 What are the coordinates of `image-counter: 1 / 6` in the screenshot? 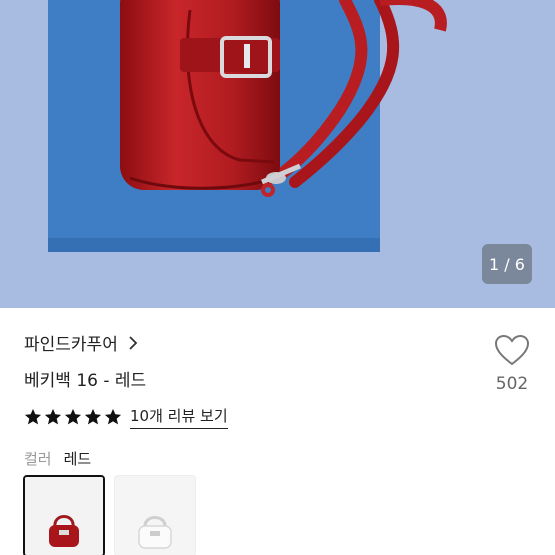 It's located at (507, 264).